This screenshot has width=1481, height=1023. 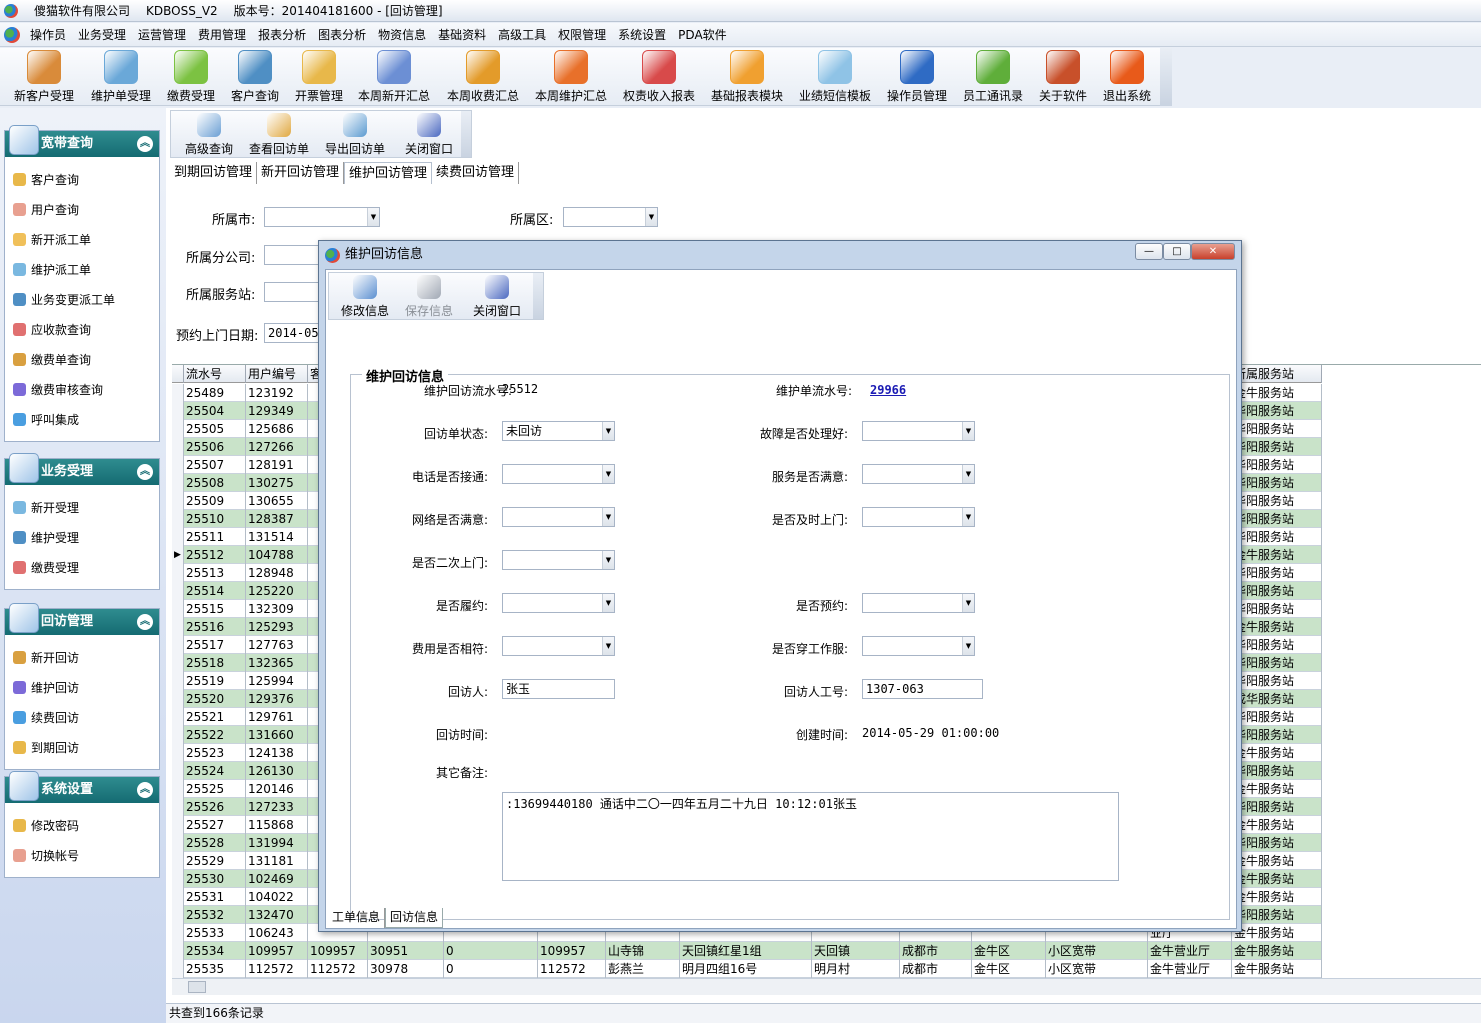 What do you see at coordinates (82, 141) in the screenshot?
I see `sidebar-panel-header: 宽带查询 ︽` at bounding box center [82, 141].